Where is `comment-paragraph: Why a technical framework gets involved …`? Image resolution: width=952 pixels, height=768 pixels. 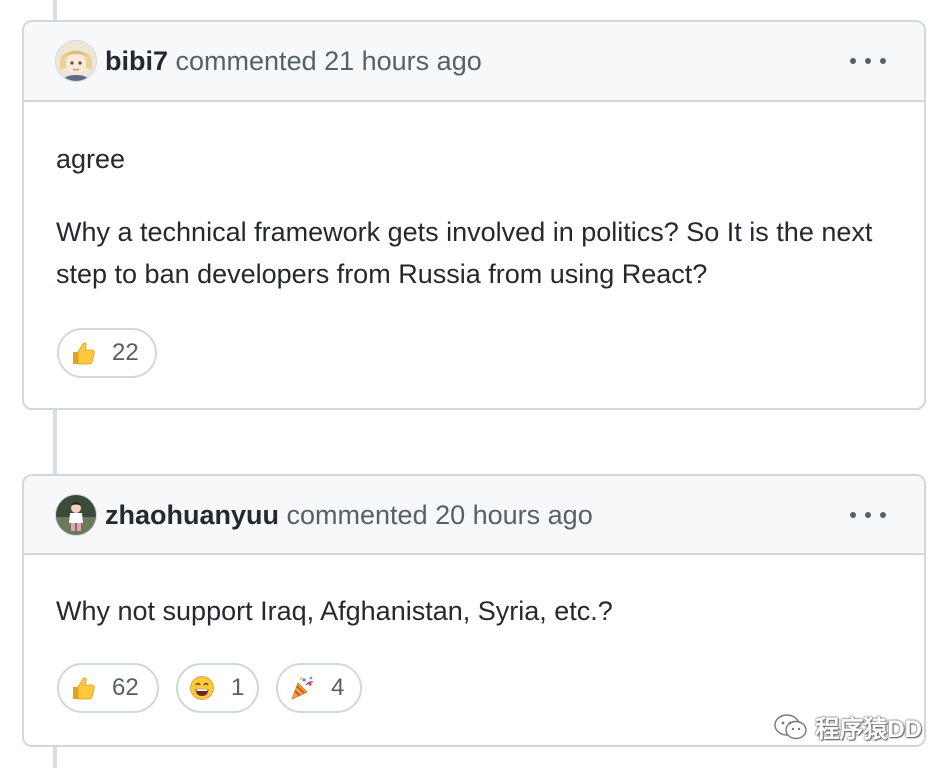 comment-paragraph: Why a technical framework gets involved … is located at coordinates (464, 253).